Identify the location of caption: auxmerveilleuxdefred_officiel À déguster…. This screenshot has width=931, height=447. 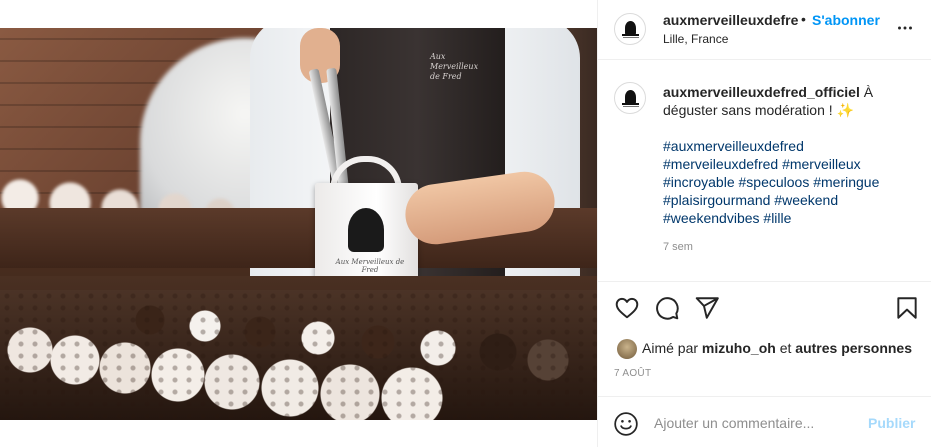
(785, 101).